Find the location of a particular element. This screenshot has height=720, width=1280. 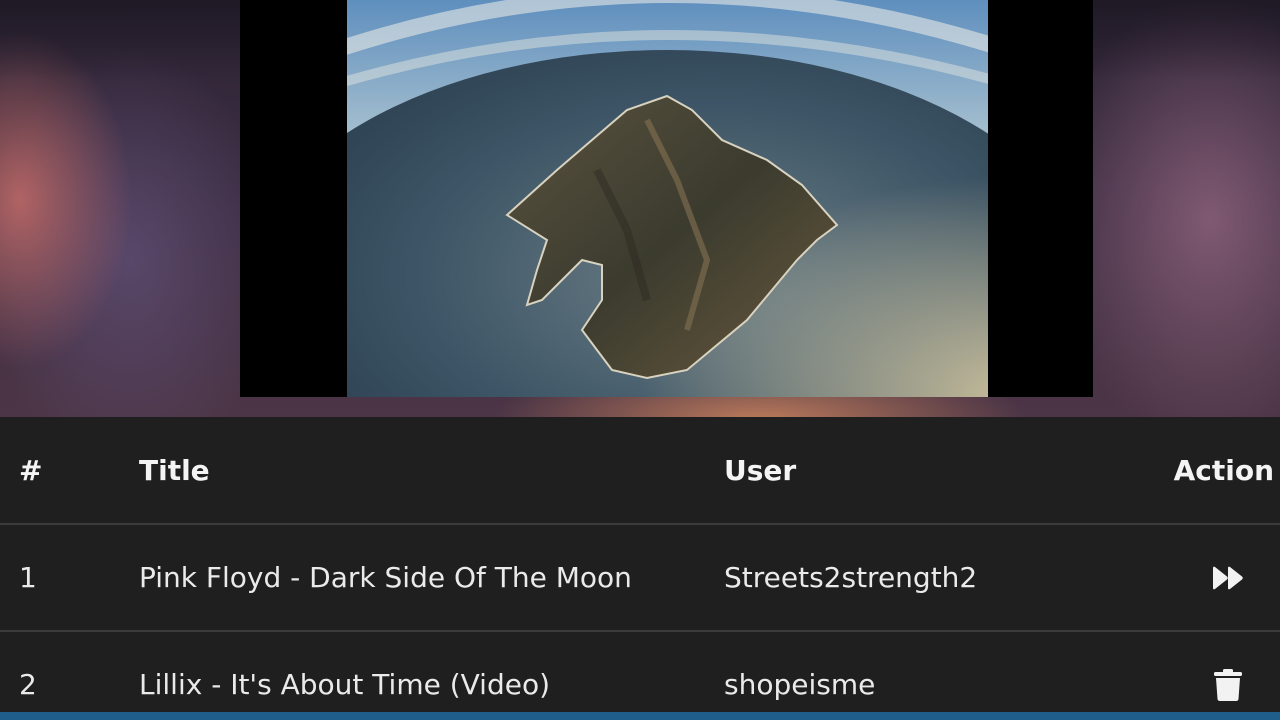

skip-forward-button is located at coordinates (1228, 578).